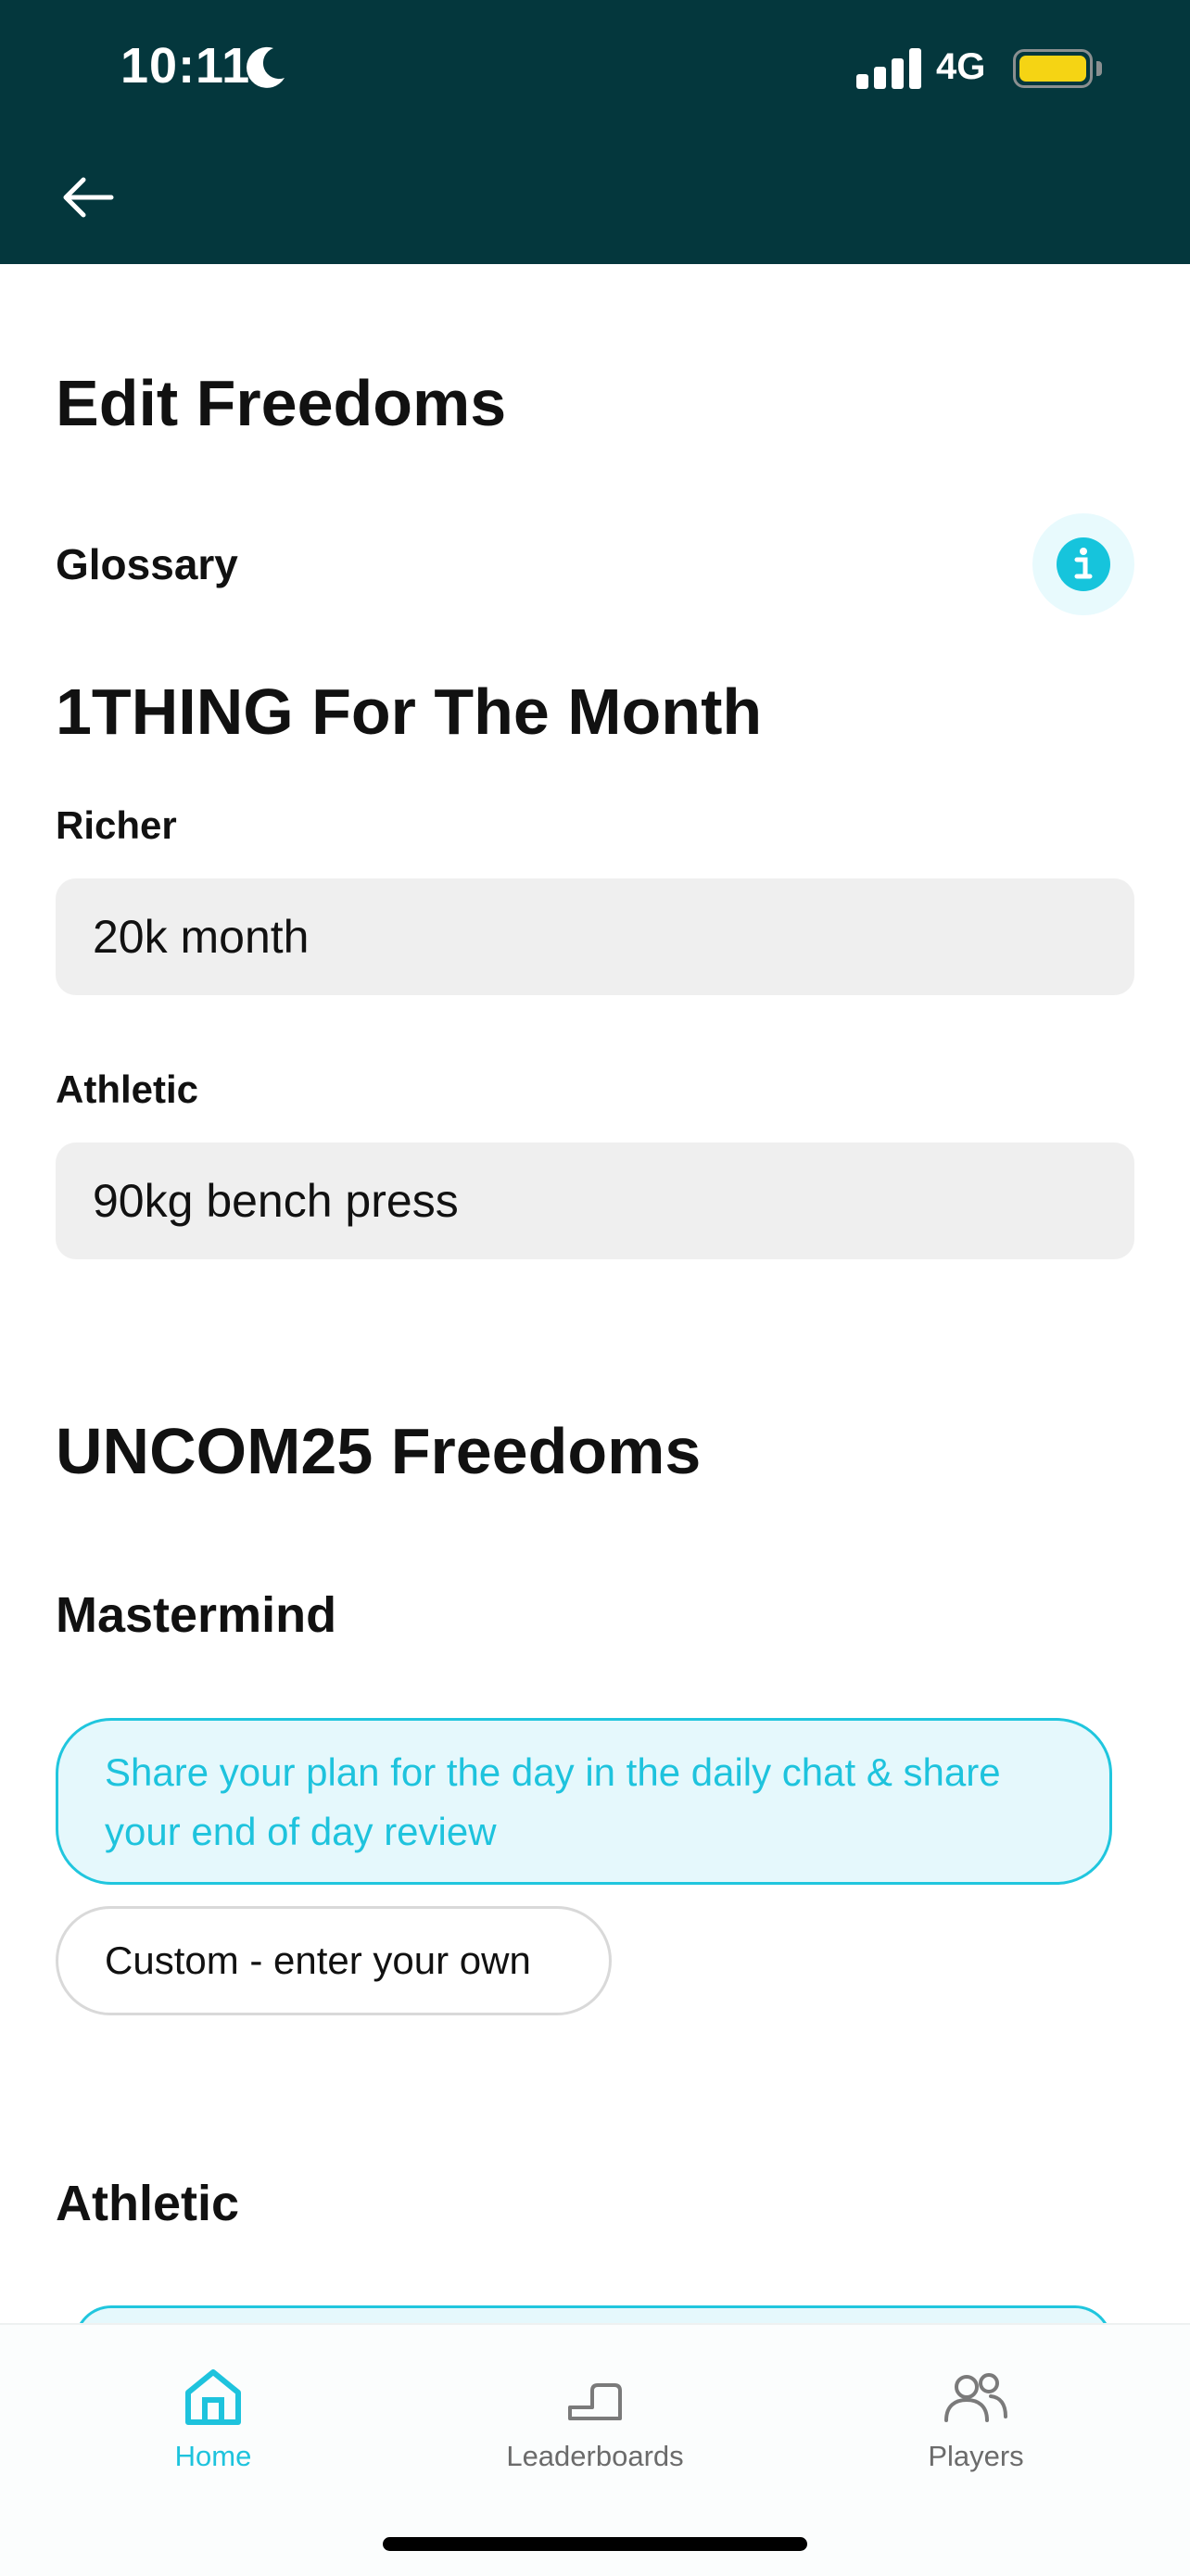 The image size is (1190, 2576). Describe the element at coordinates (595, 936) in the screenshot. I see `richer-input` at that location.